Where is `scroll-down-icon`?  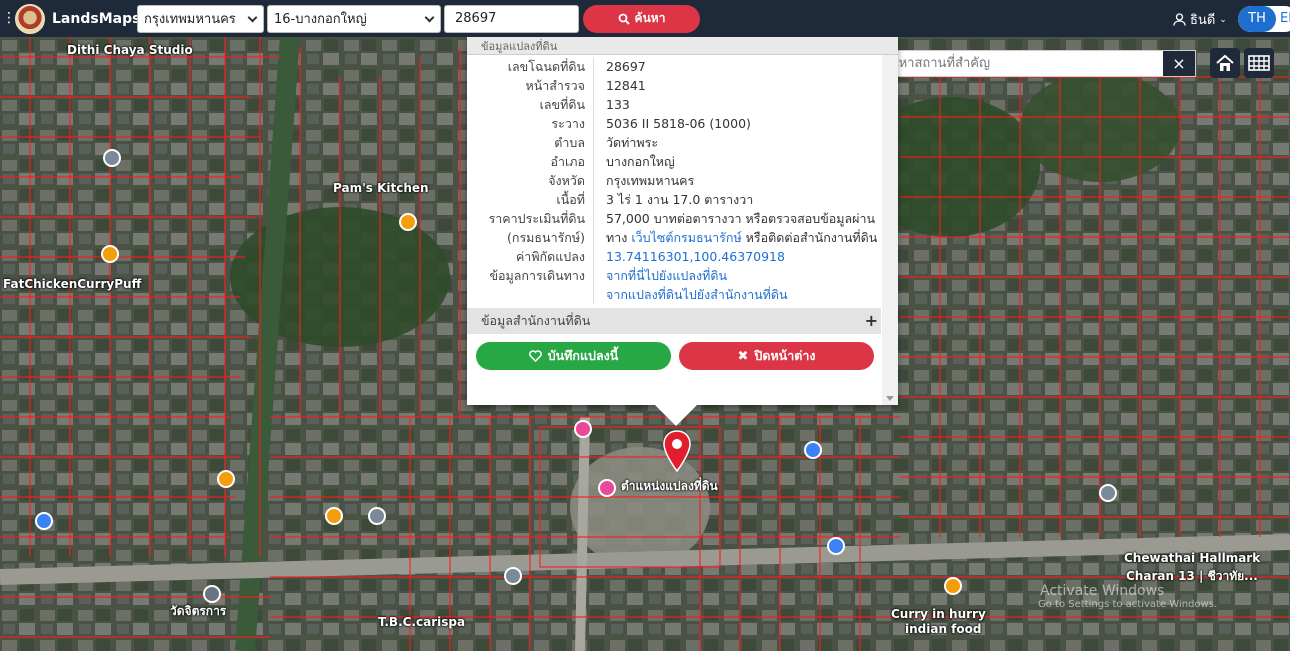 scroll-down-icon is located at coordinates (890, 398).